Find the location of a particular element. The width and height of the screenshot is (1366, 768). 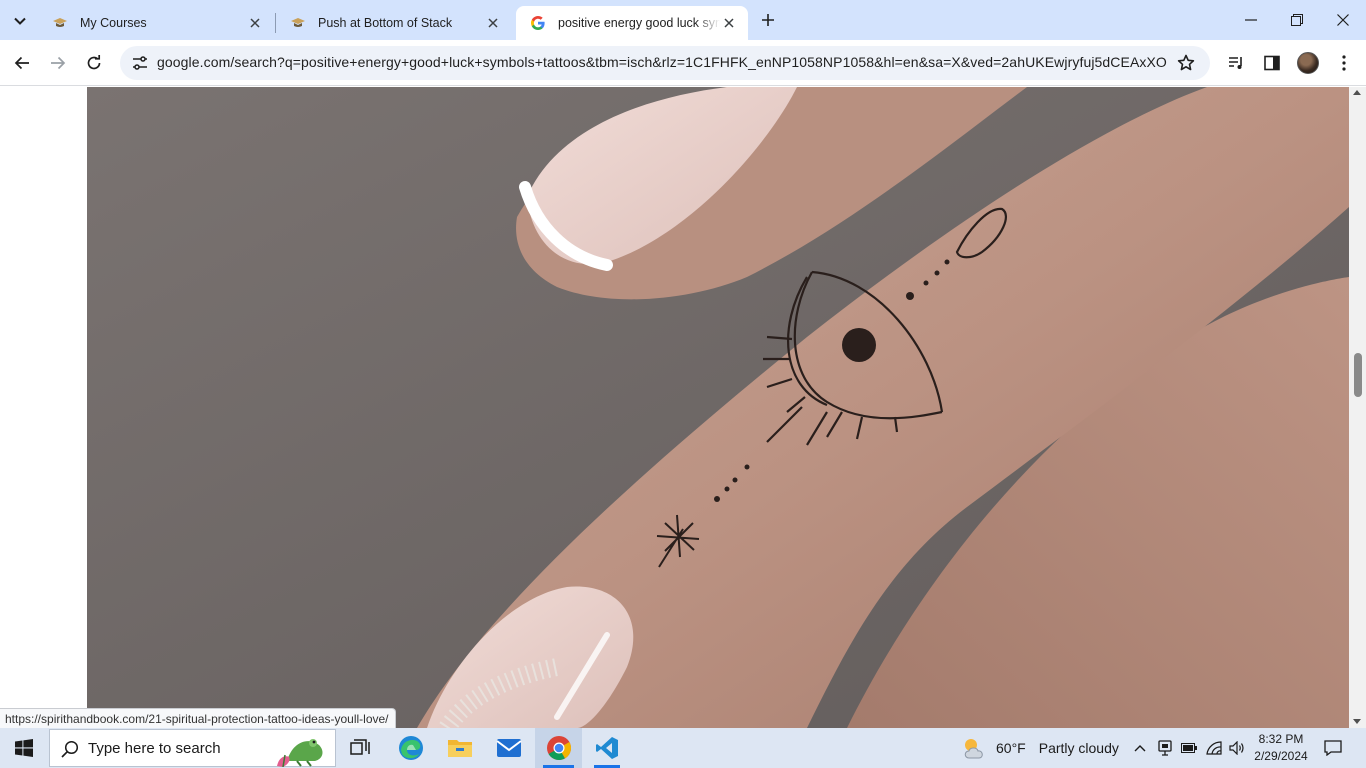

restore-icon is located at coordinates (1297, 20).